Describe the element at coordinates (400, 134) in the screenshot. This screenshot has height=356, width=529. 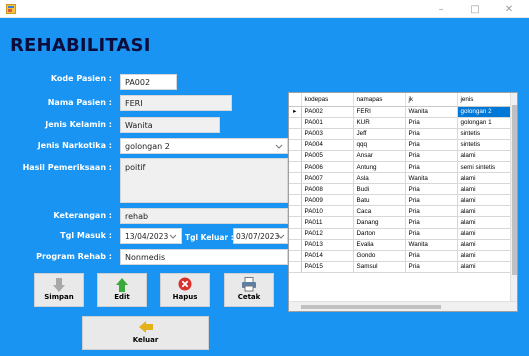
I see `table-row: PA003 Jeff Pria sintetis` at that location.